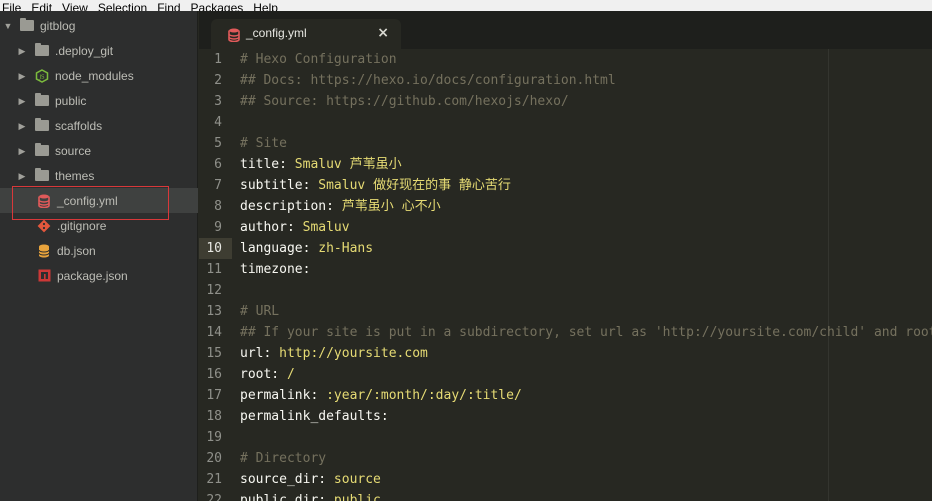 Image resolution: width=932 pixels, height=501 pixels. I want to click on git-icon, so click(44, 226).